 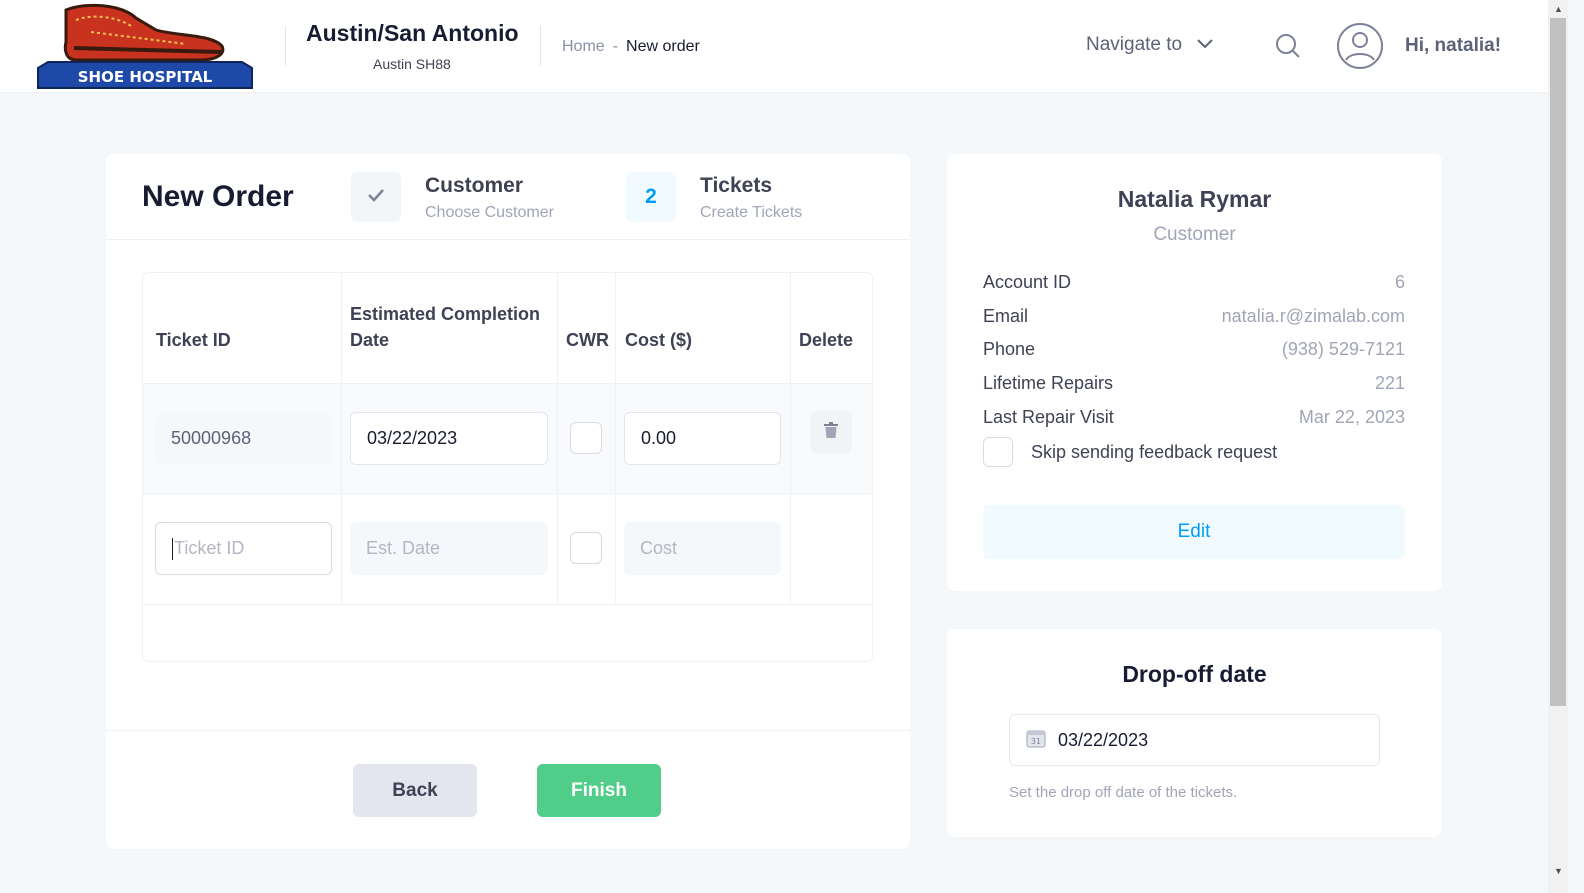 I want to click on ticket-id-field: 50000968, so click(x=243, y=438).